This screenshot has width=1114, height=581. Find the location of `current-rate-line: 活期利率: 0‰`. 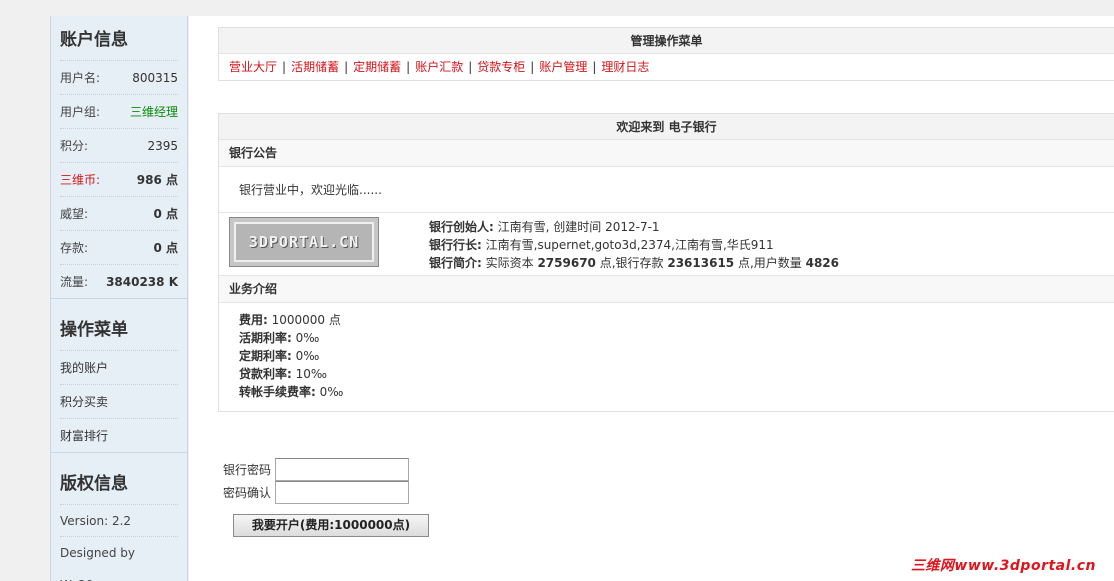

current-rate-line: 活期利率: 0‰ is located at coordinates (666, 338).